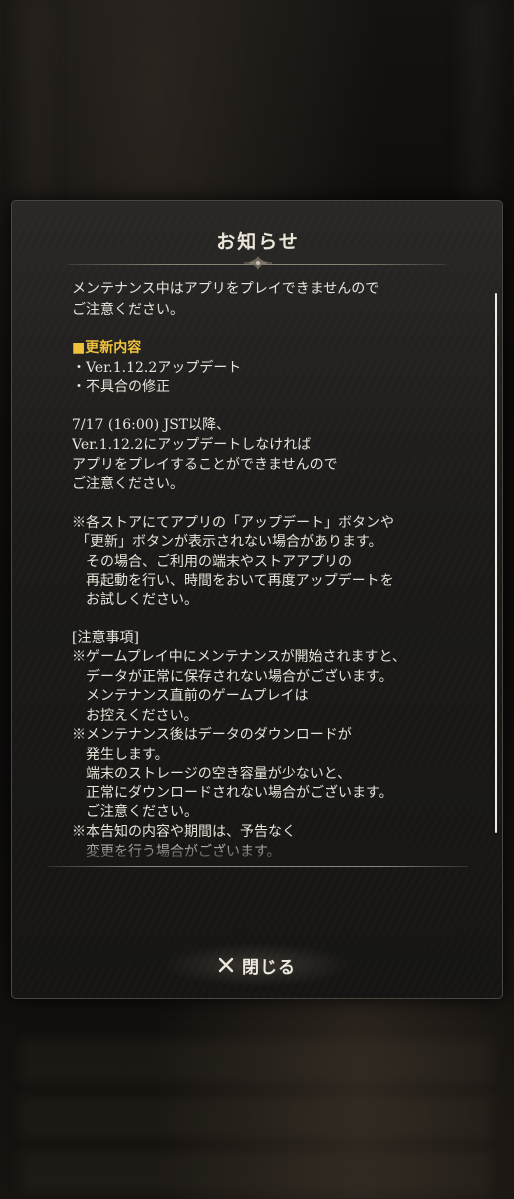 The image size is (514, 1199). Describe the element at coordinates (233, 523) in the screenshot. I see `notice-line: ※各ストアにてアプリの「アップデート」ボタンや` at that location.